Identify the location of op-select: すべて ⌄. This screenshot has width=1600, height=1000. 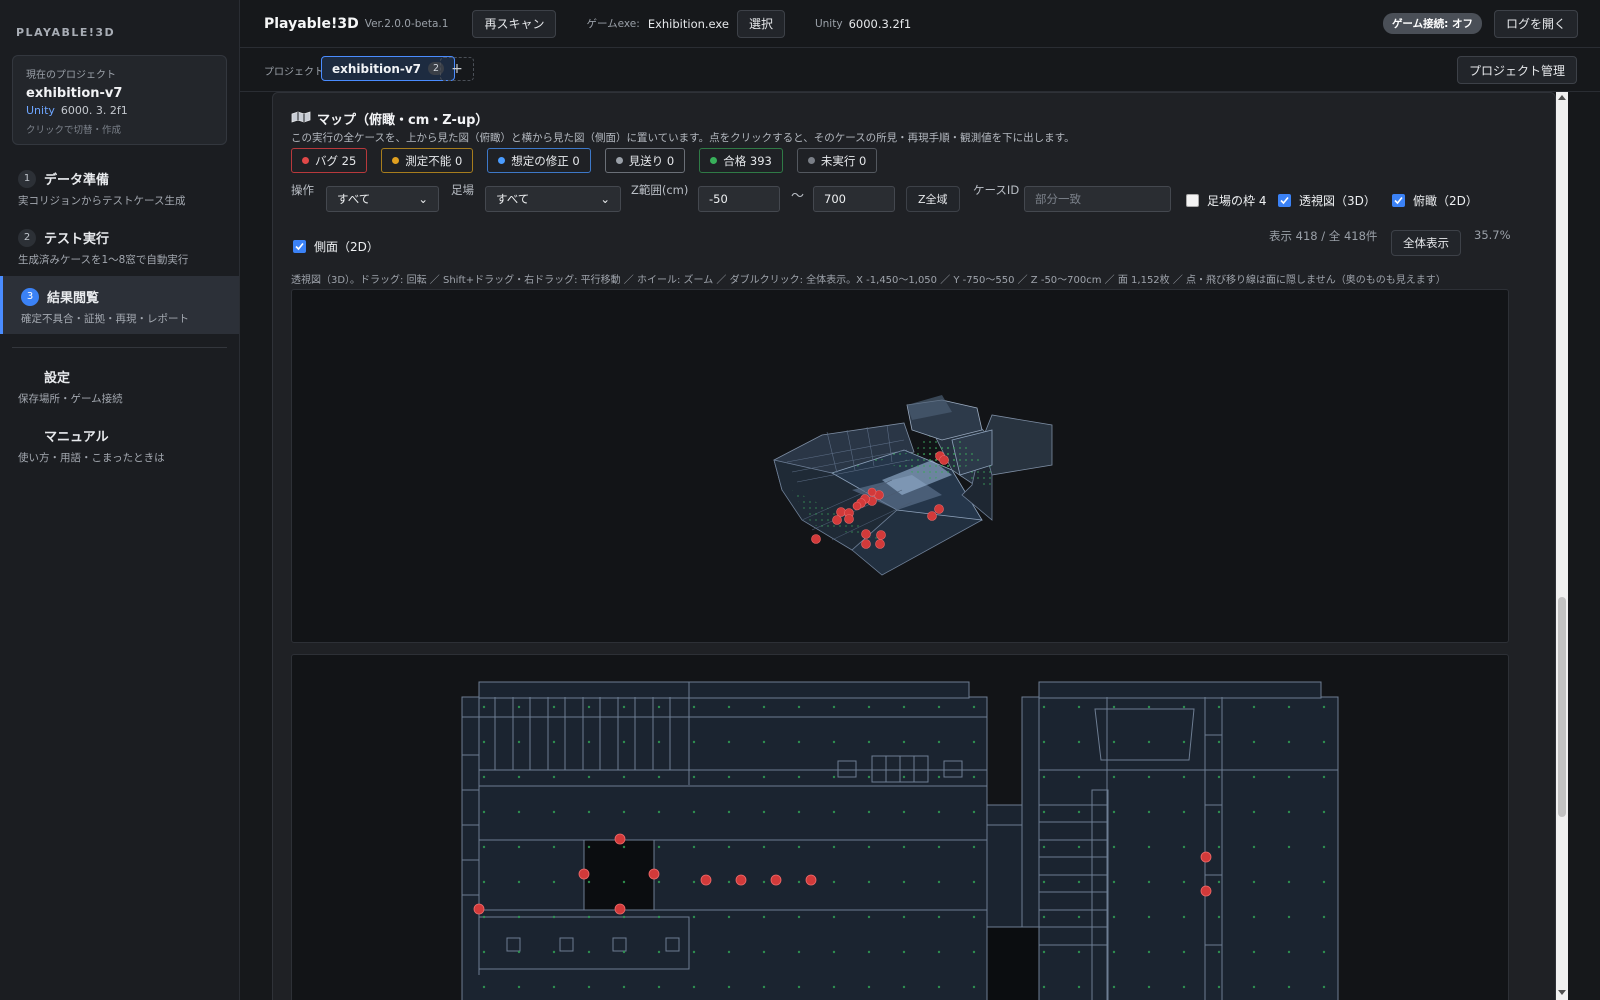
(382, 199).